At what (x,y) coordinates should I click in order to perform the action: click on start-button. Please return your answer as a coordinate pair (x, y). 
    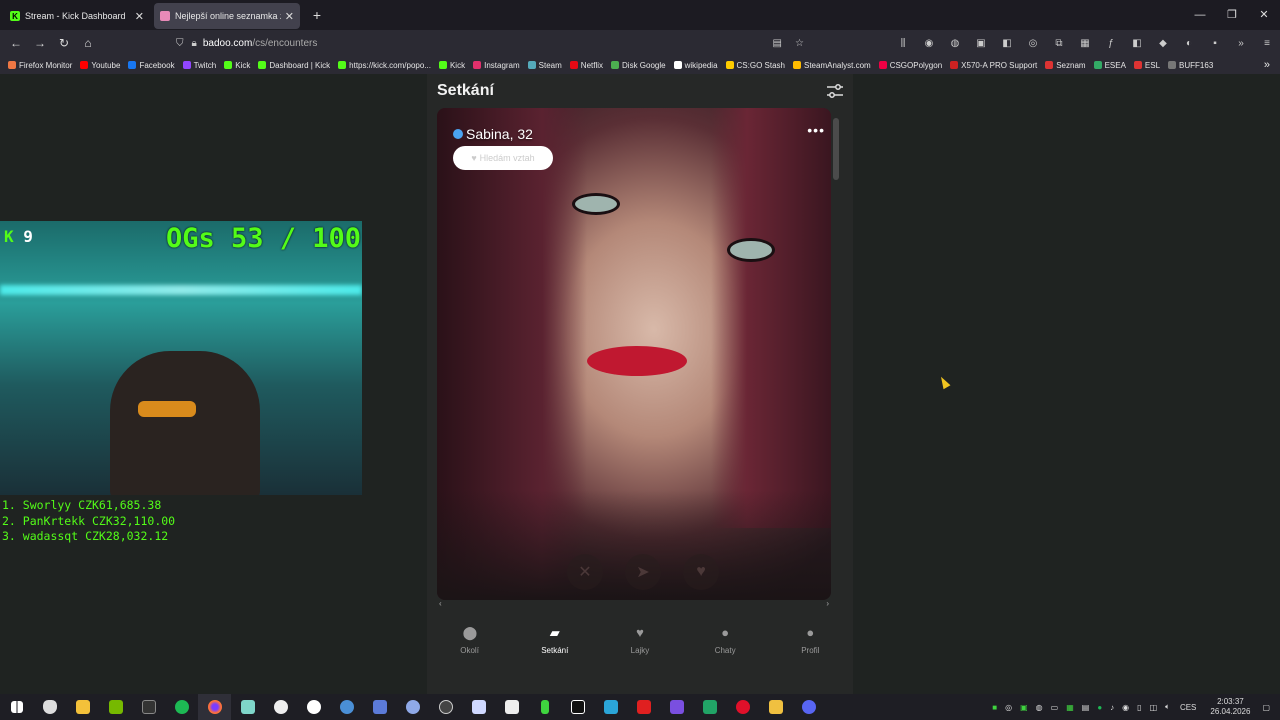
    Looking at the image, I should click on (16, 707).